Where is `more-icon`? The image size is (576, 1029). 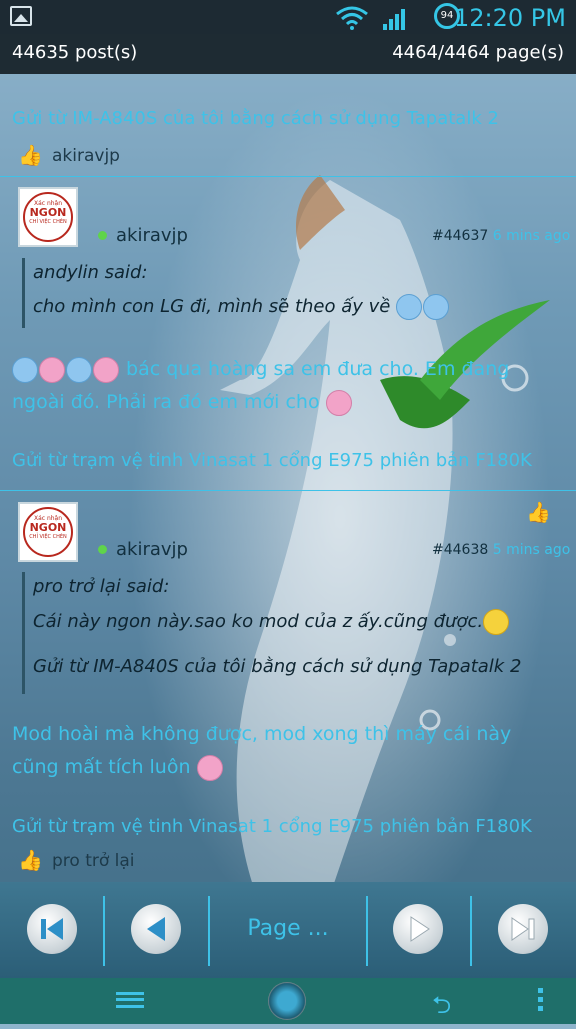 more-icon is located at coordinates (541, 1002).